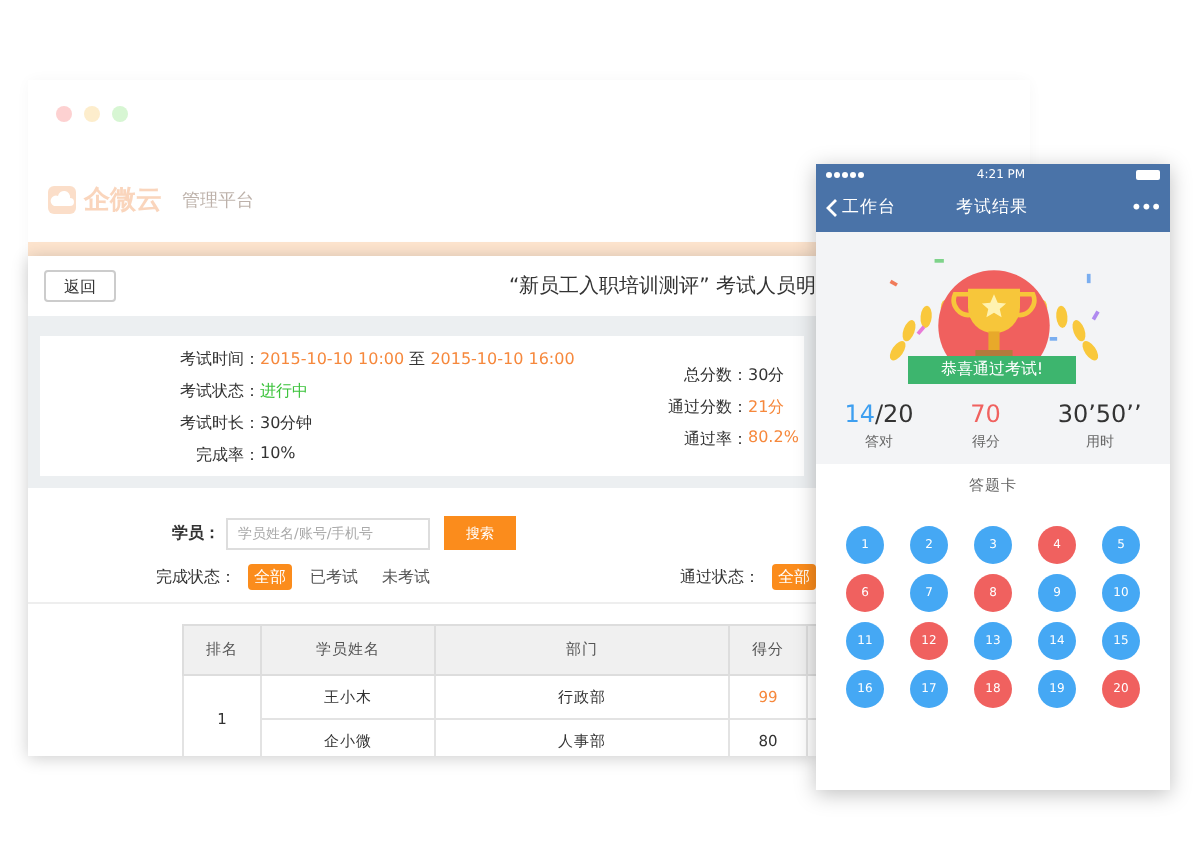 The image size is (1200, 860). What do you see at coordinates (861, 208) in the screenshot?
I see `back-link: 工作台` at bounding box center [861, 208].